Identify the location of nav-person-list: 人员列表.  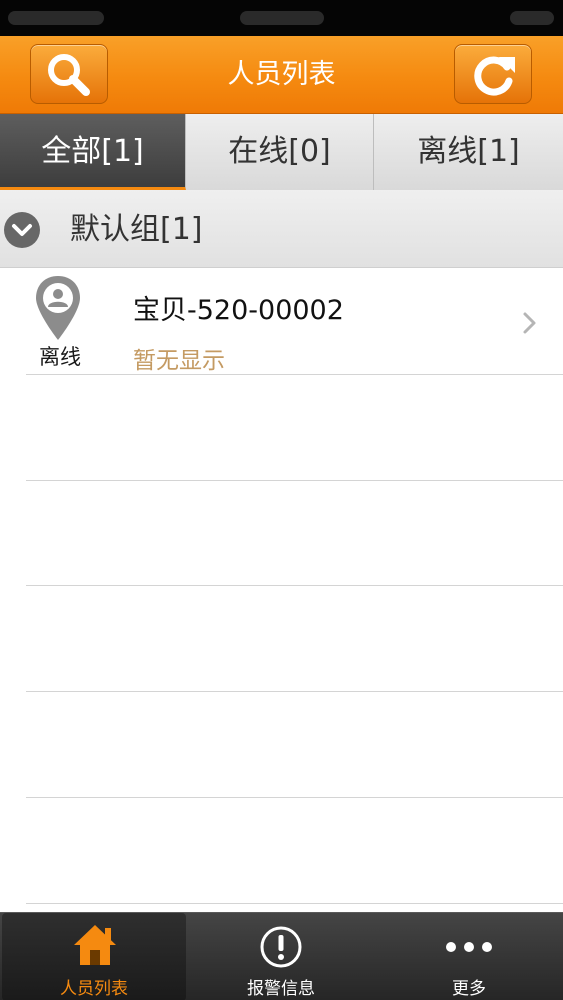
(94, 956).